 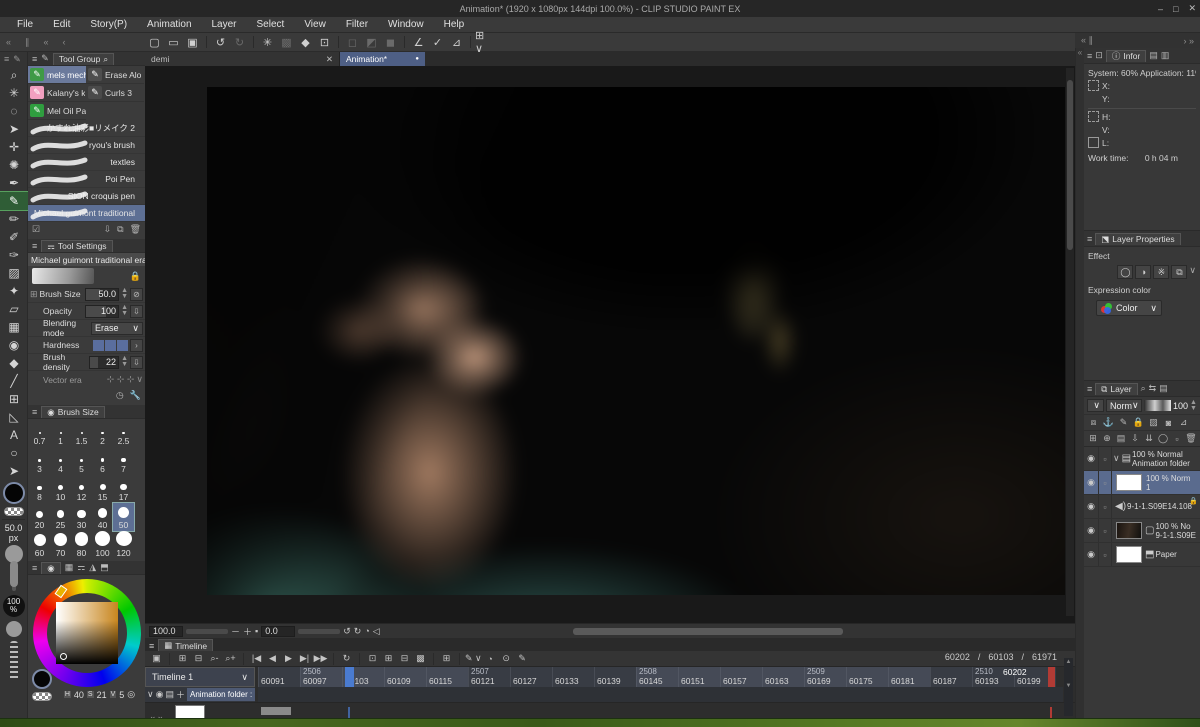 What do you see at coordinates (1138, 422) in the screenshot?
I see `lock-layer-icon: 🔒` at bounding box center [1138, 422].